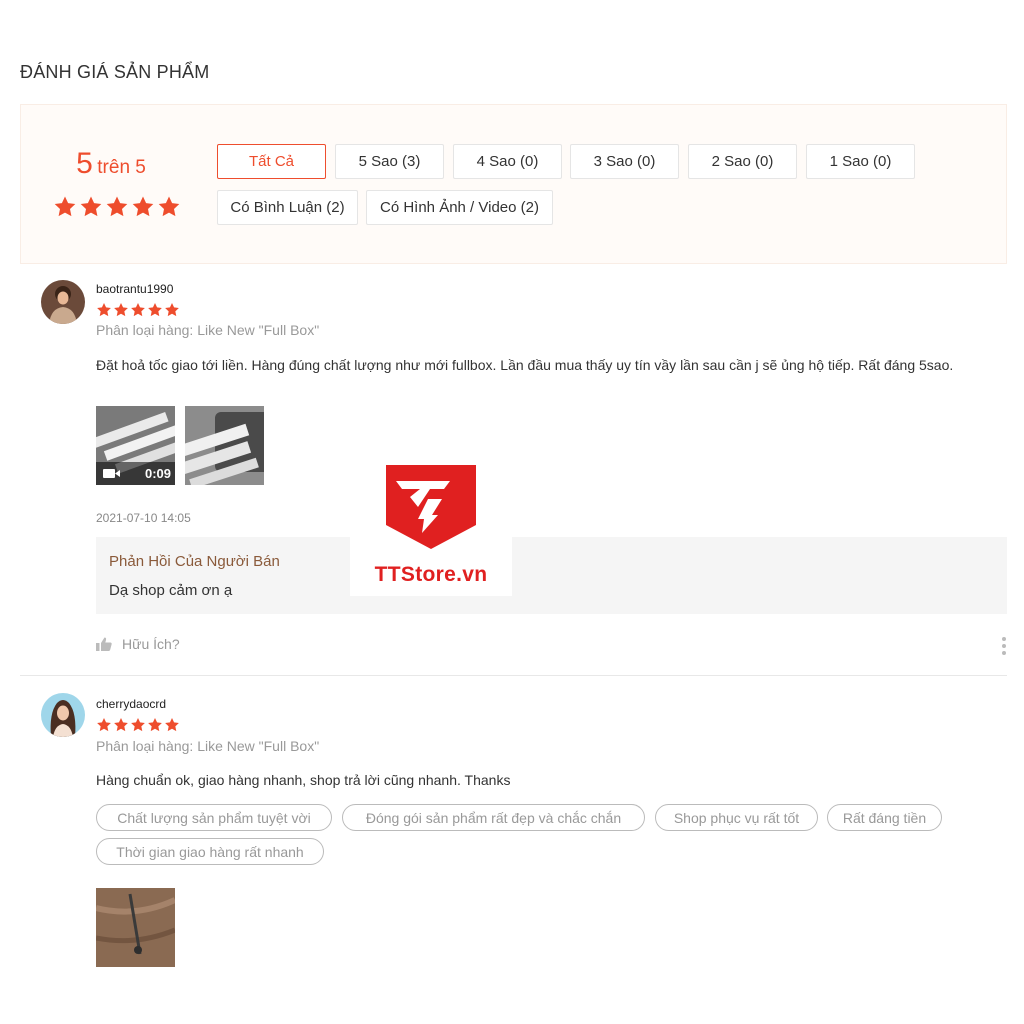 The width and height of the screenshot is (1024, 1024). I want to click on watermark-brand: TTStore.vn, so click(431, 574).